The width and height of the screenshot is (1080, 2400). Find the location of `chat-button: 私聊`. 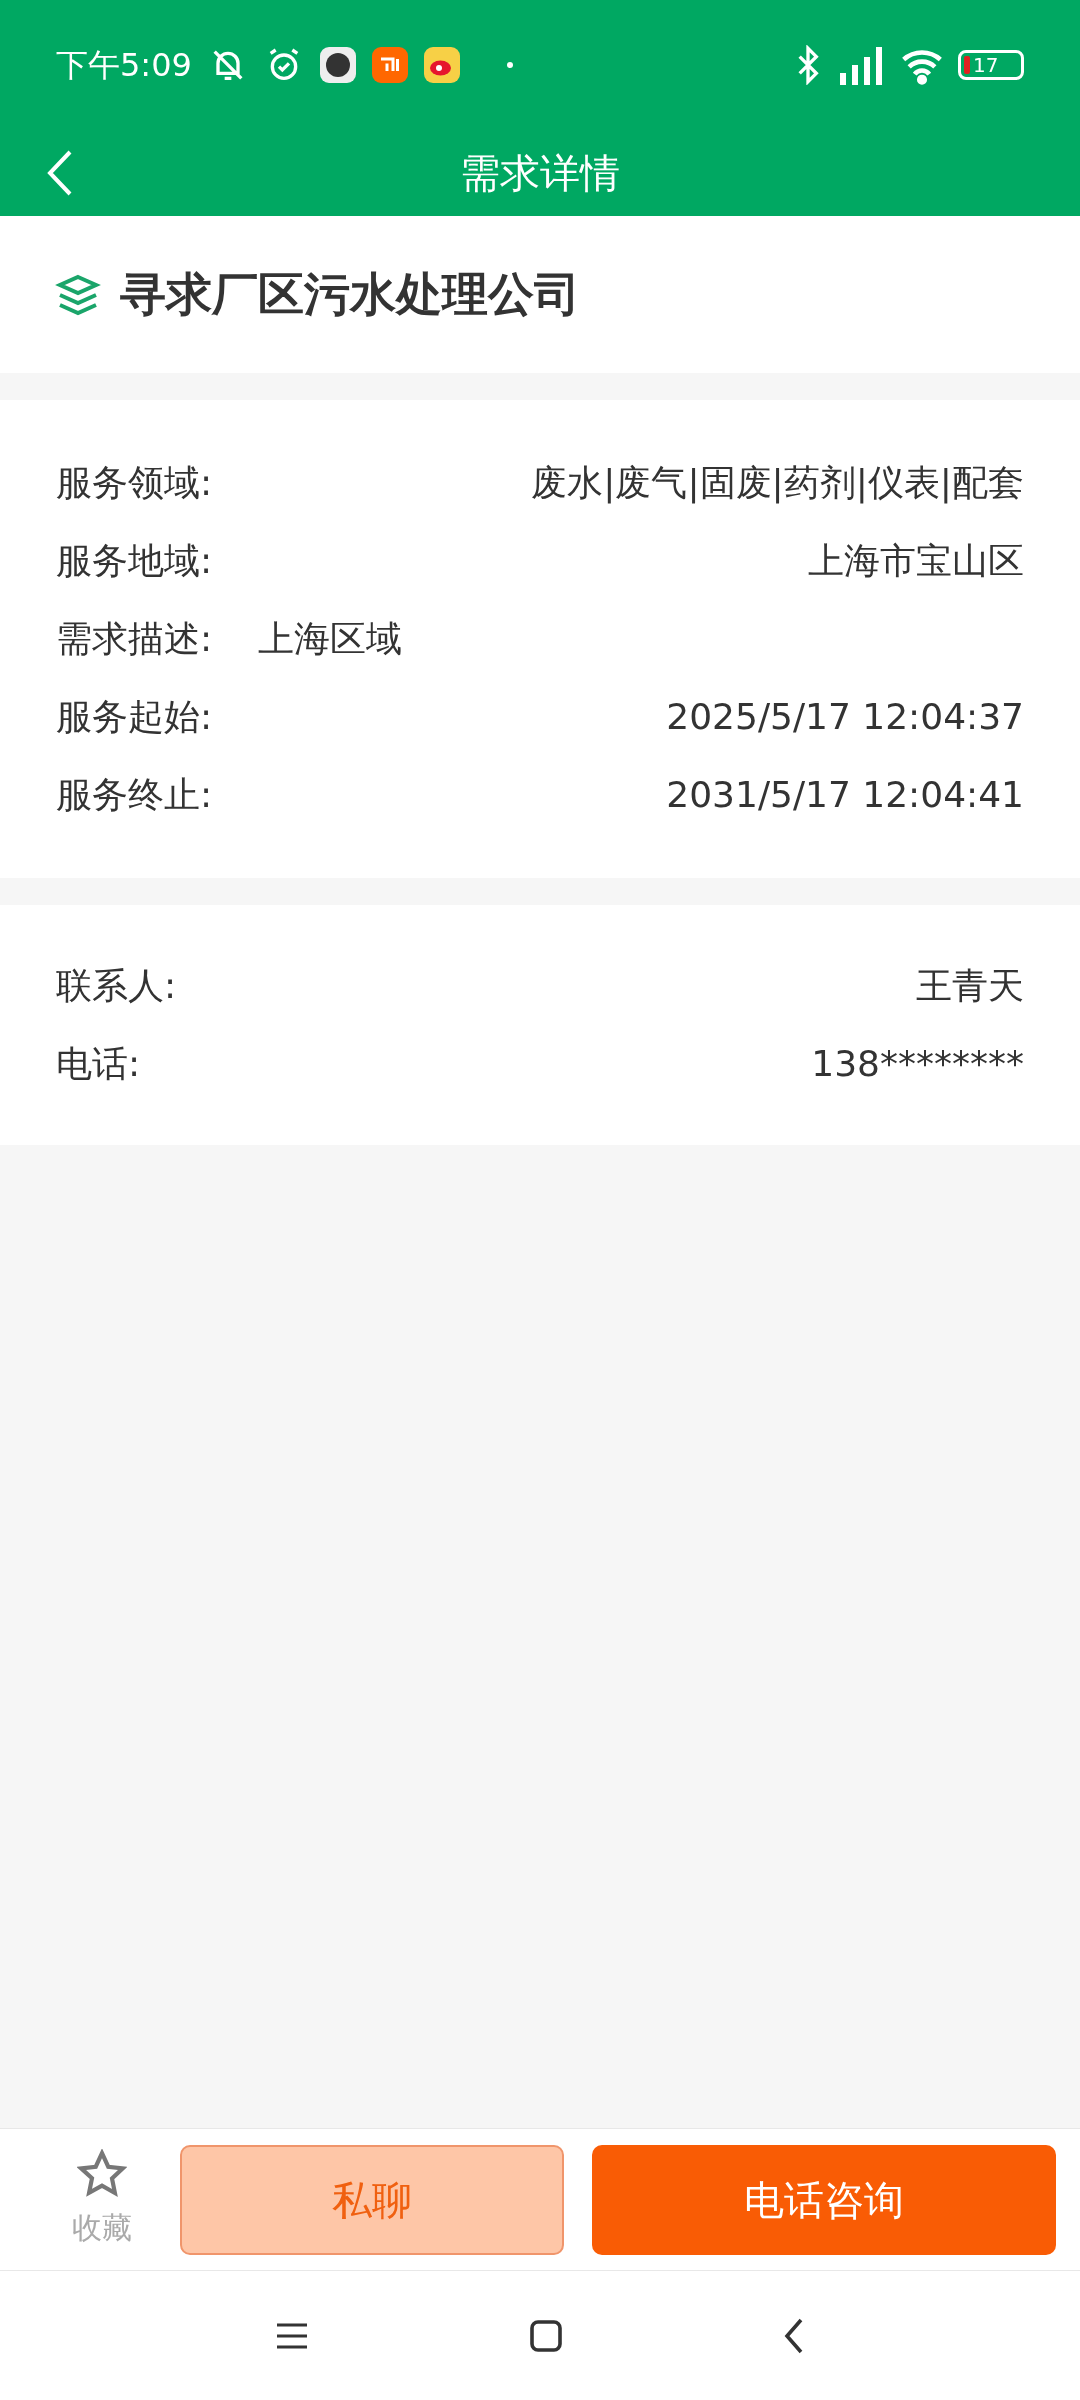

chat-button: 私聊 is located at coordinates (372, 2199).